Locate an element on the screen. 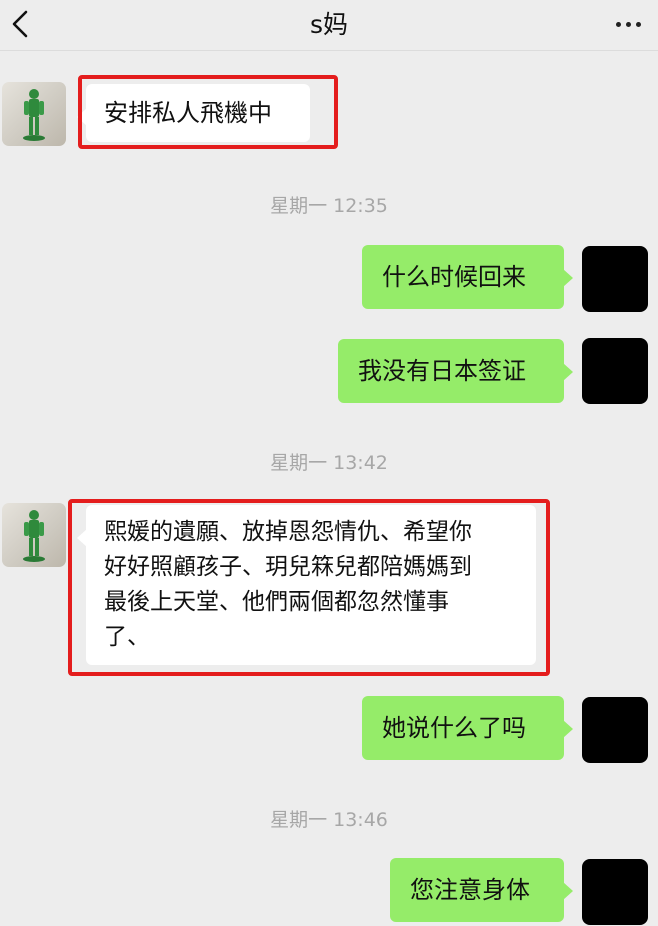  message-line: 了、 is located at coordinates (127, 637).